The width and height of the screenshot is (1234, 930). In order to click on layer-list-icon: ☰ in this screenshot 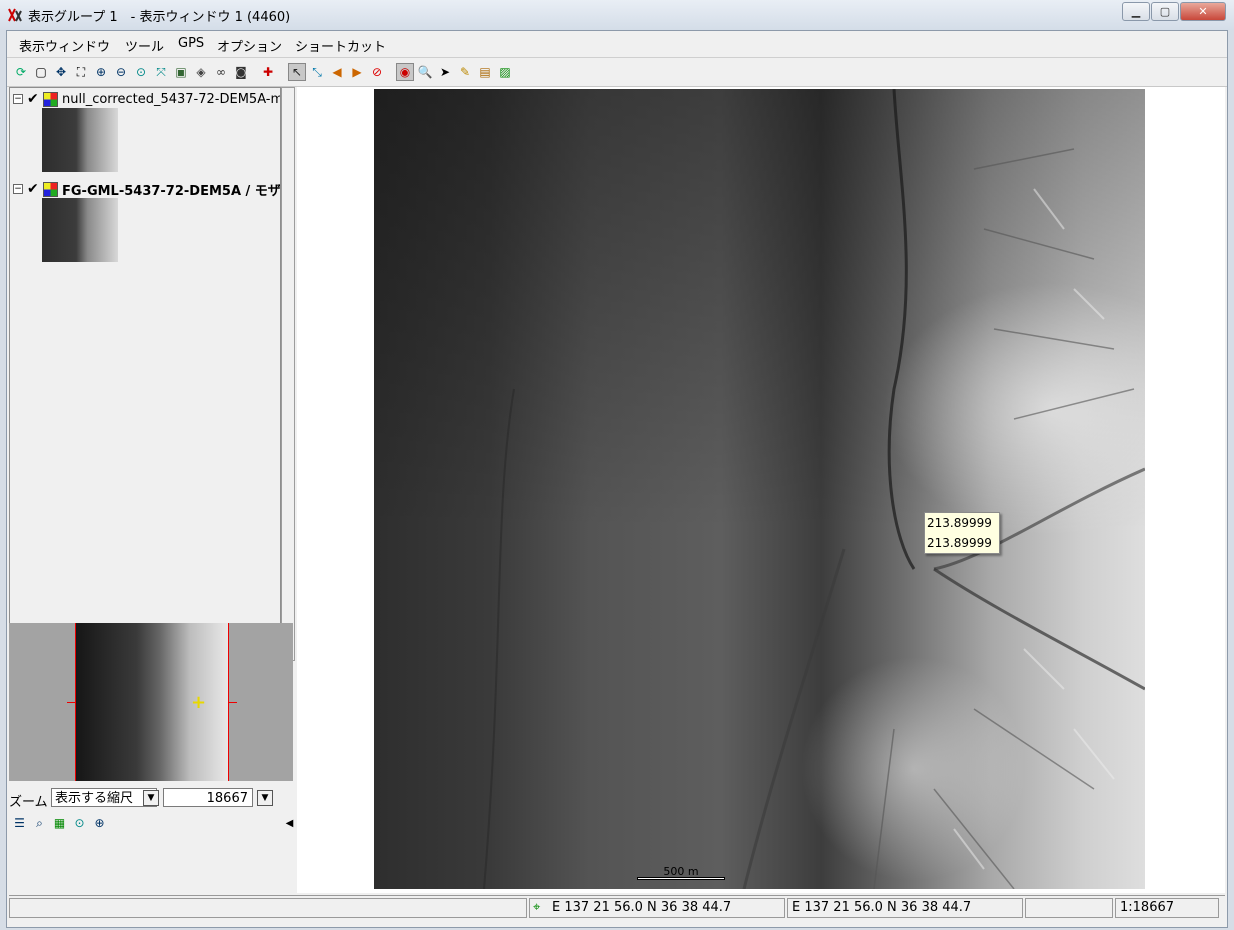, I will do `click(19, 823)`.